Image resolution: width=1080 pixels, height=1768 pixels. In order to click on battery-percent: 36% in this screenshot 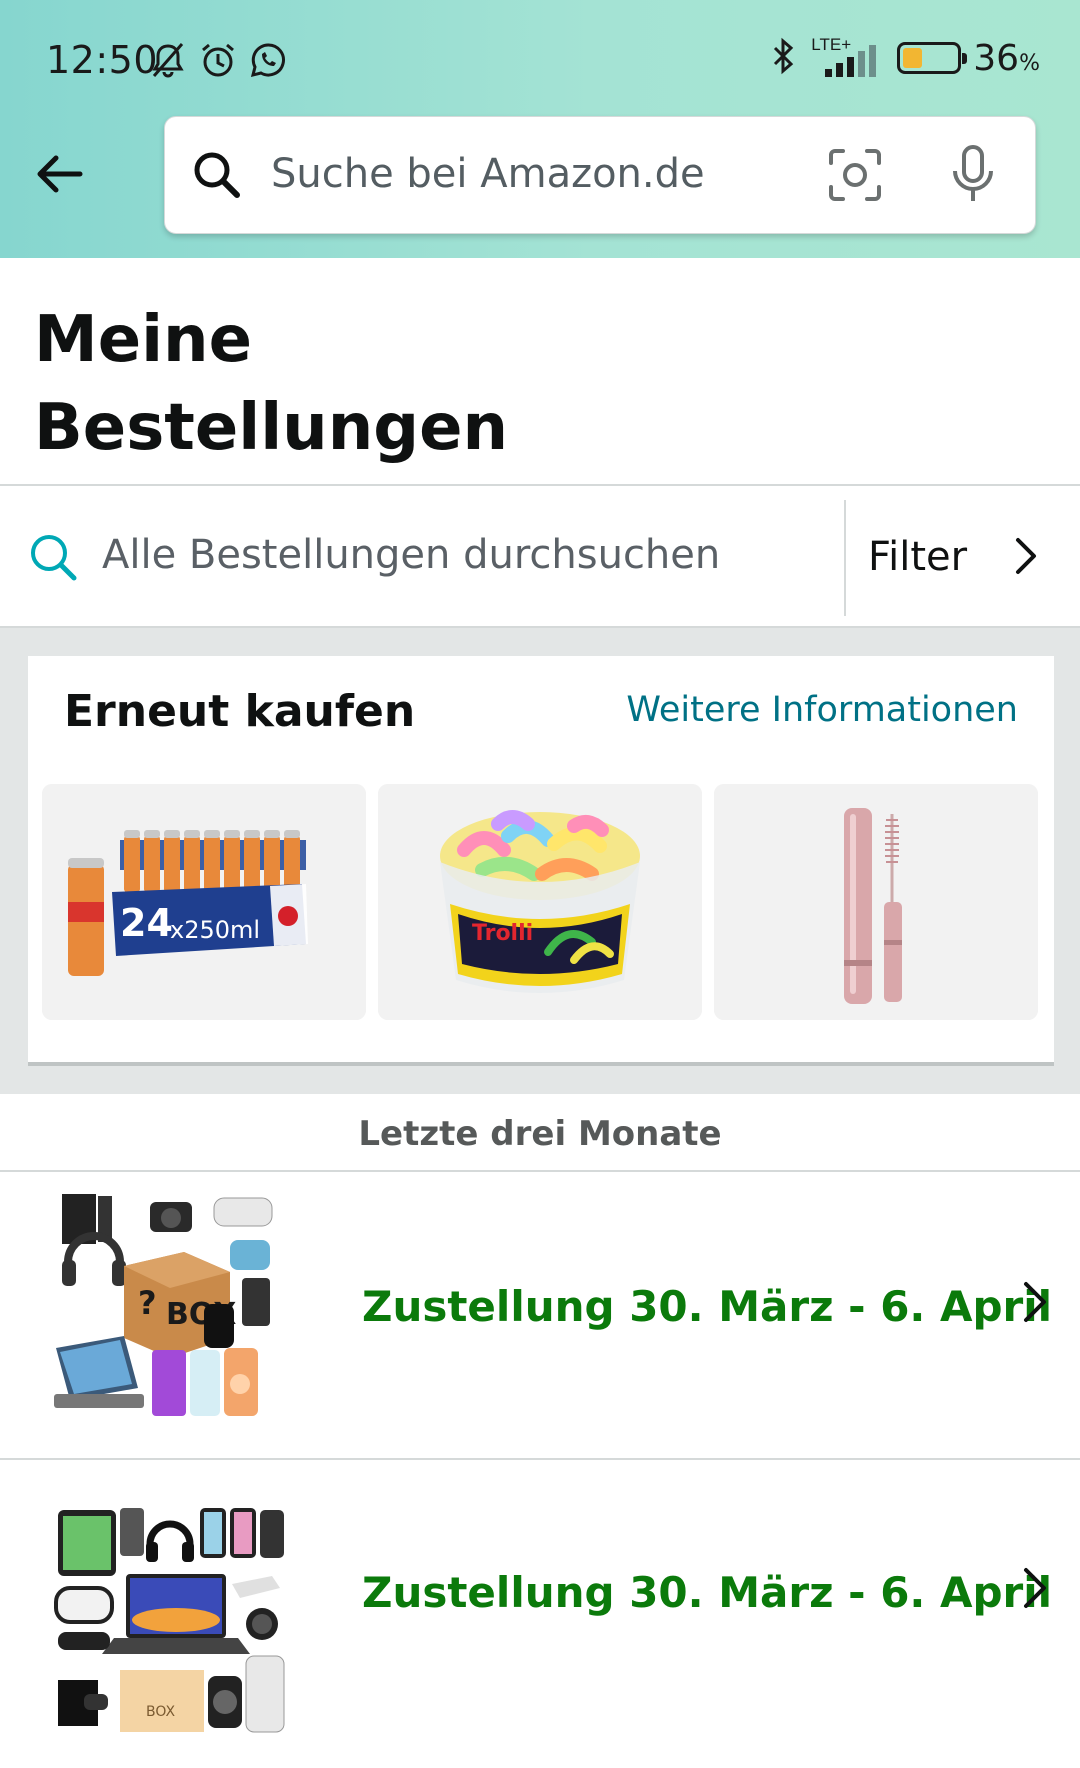, I will do `click(1006, 58)`.